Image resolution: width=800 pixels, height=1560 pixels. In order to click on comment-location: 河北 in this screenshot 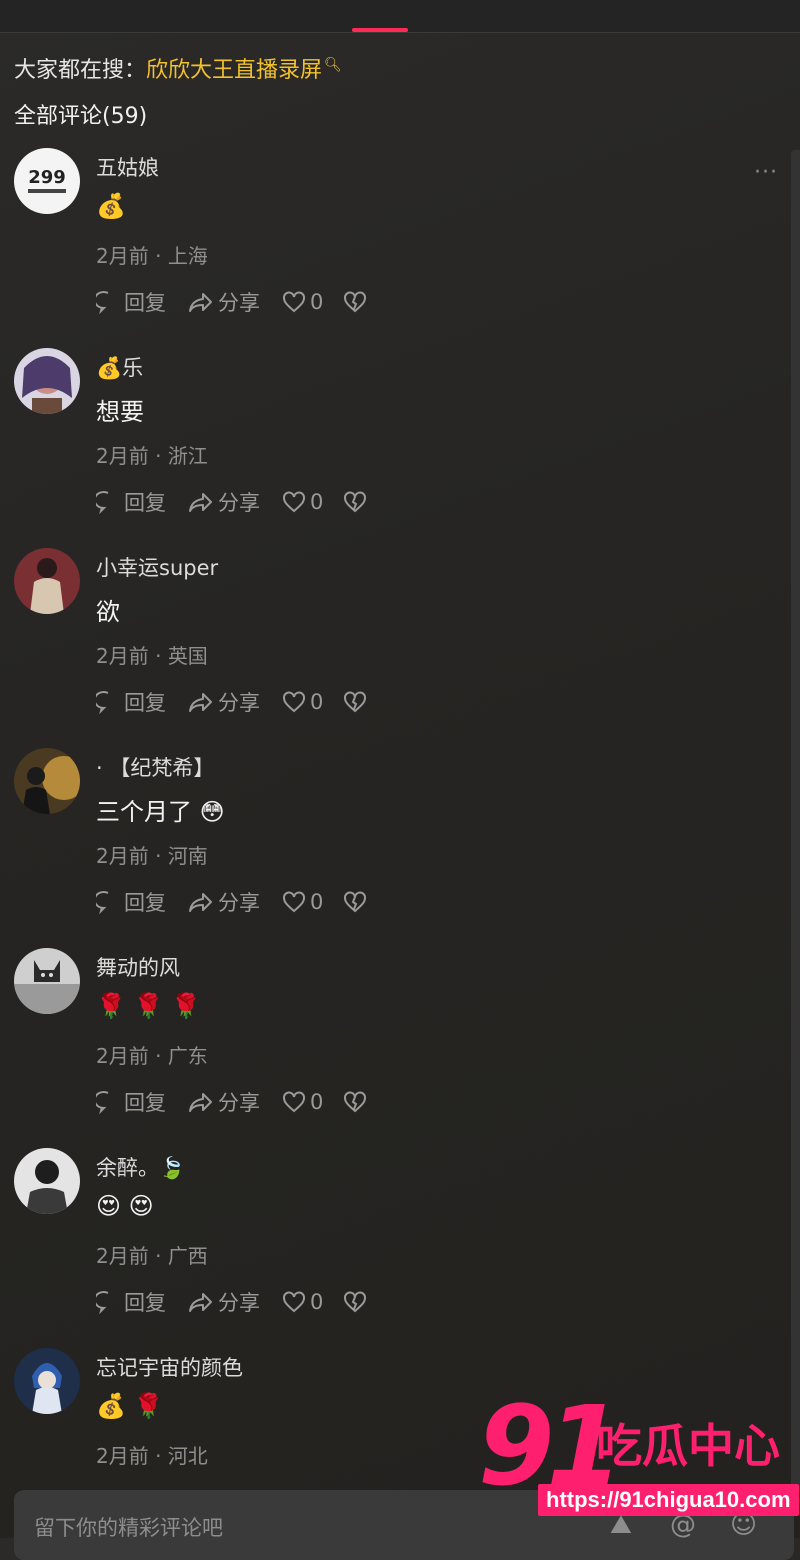, I will do `click(187, 1456)`.